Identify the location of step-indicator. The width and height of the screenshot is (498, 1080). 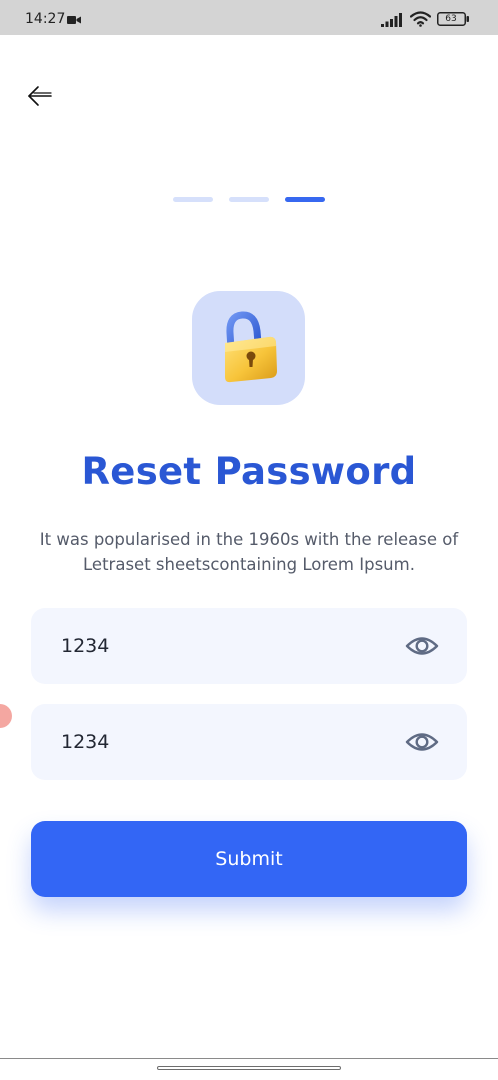
(249, 199).